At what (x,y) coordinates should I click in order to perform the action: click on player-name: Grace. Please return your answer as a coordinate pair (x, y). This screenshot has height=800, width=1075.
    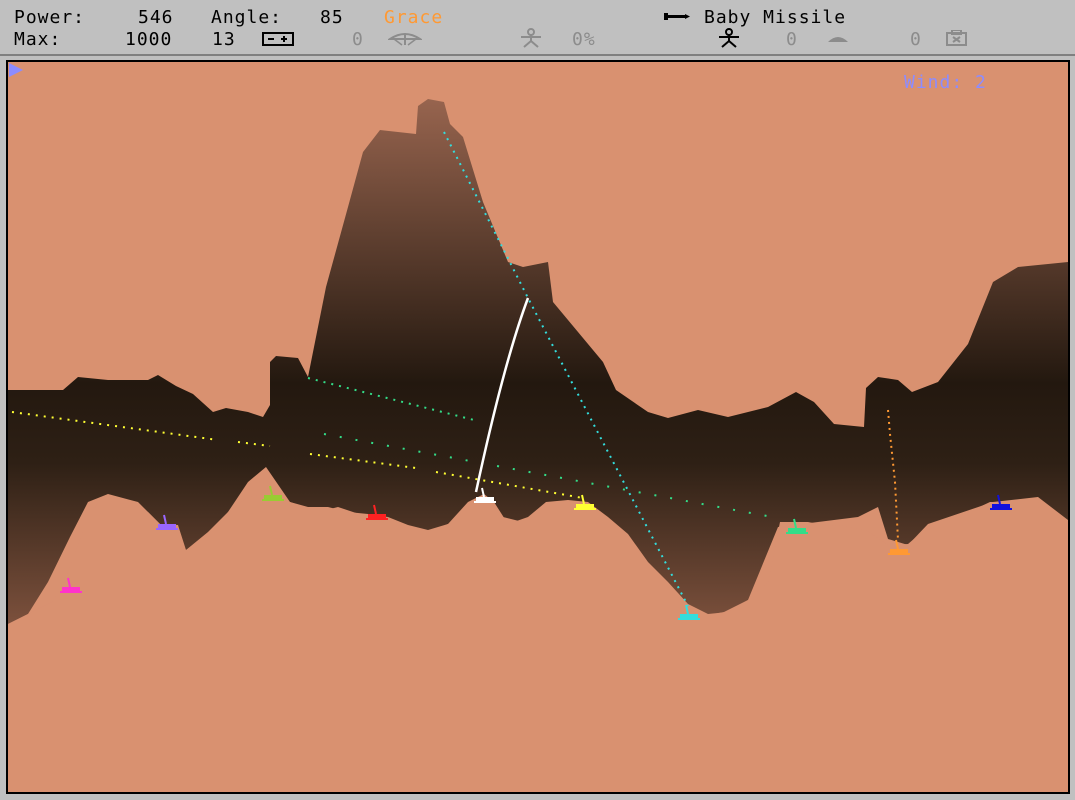
    Looking at the image, I should click on (414, 17).